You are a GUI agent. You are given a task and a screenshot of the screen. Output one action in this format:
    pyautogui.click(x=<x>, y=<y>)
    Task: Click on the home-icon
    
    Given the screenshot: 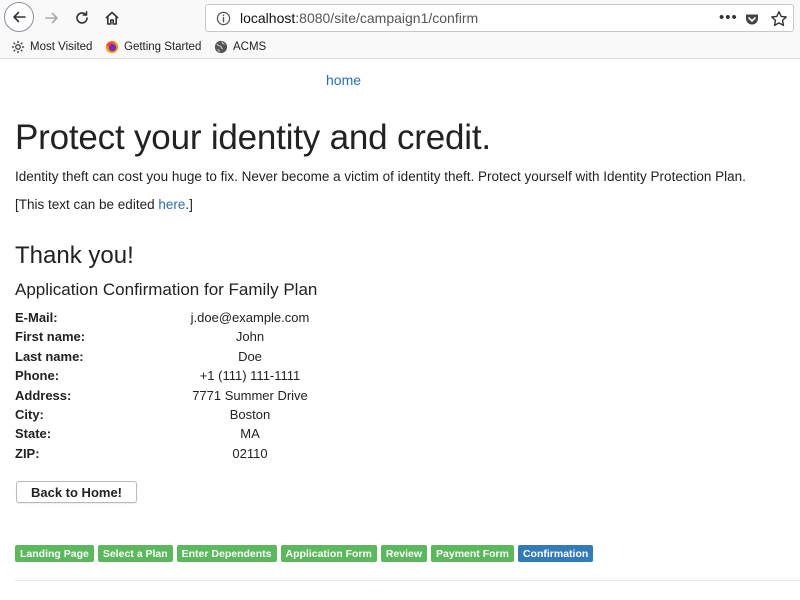 What is the action you would take?
    pyautogui.click(x=112, y=18)
    